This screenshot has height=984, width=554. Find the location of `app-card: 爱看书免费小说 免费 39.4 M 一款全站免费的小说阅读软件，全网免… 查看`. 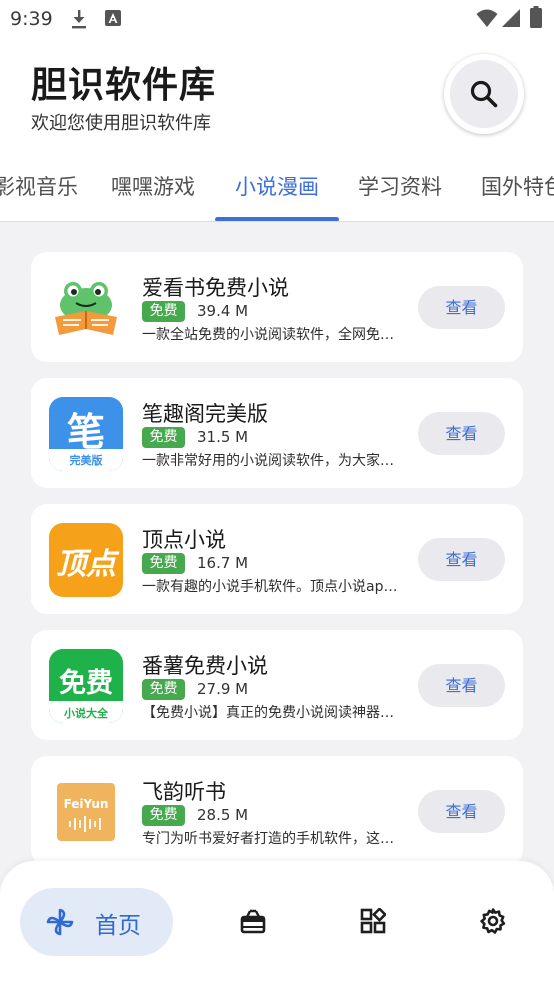

app-card: 爱看书免费小说 免费 39.4 M 一款全站免费的小说阅读软件，全网免… 查看 is located at coordinates (277, 307).